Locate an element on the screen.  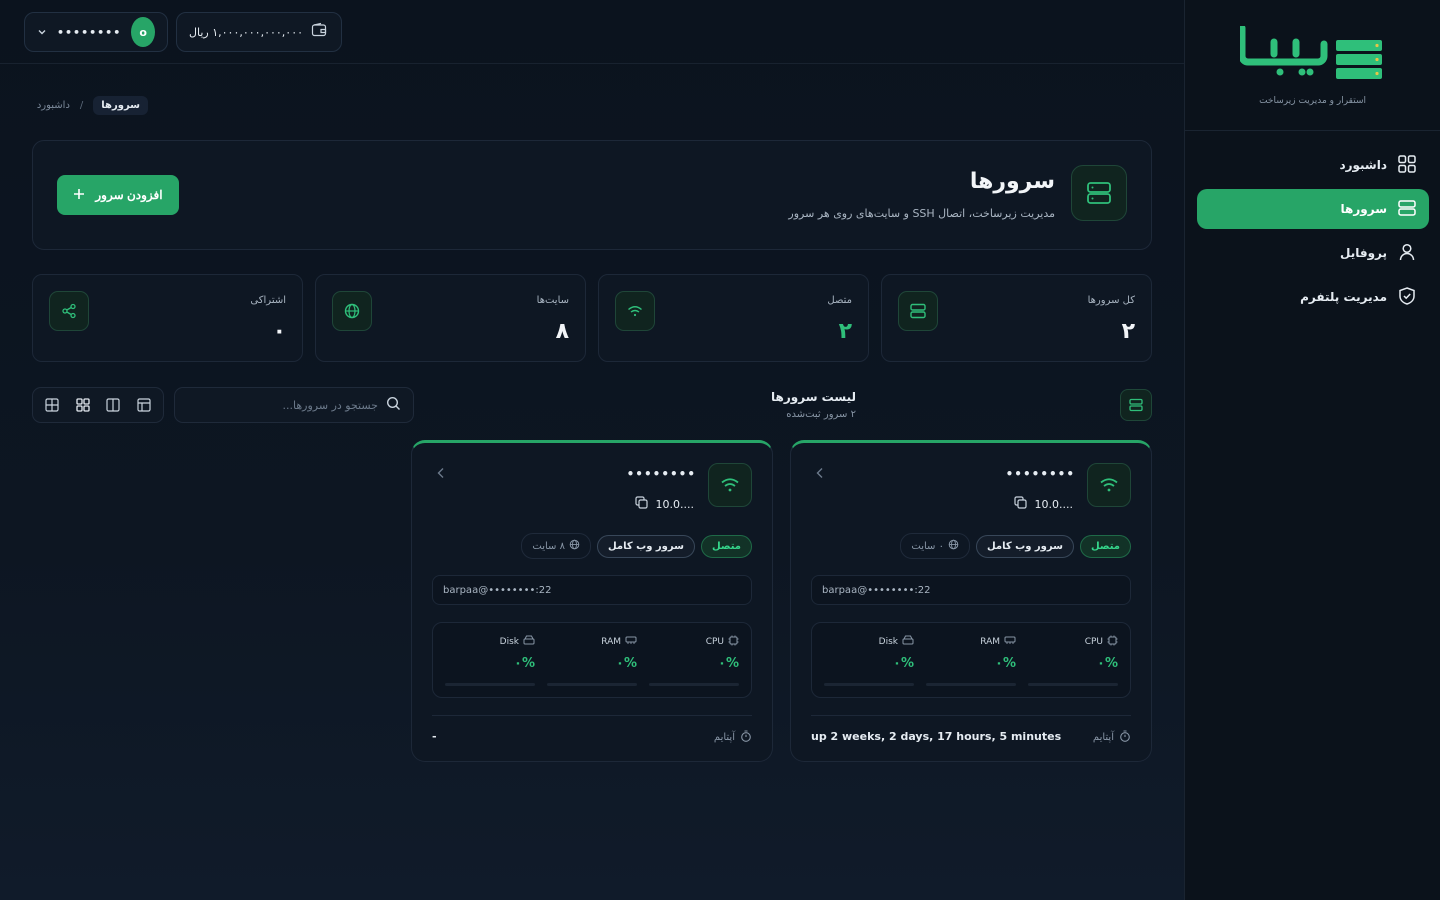
metric-cpu: CPU ۰% is located at coordinates (1073, 661).